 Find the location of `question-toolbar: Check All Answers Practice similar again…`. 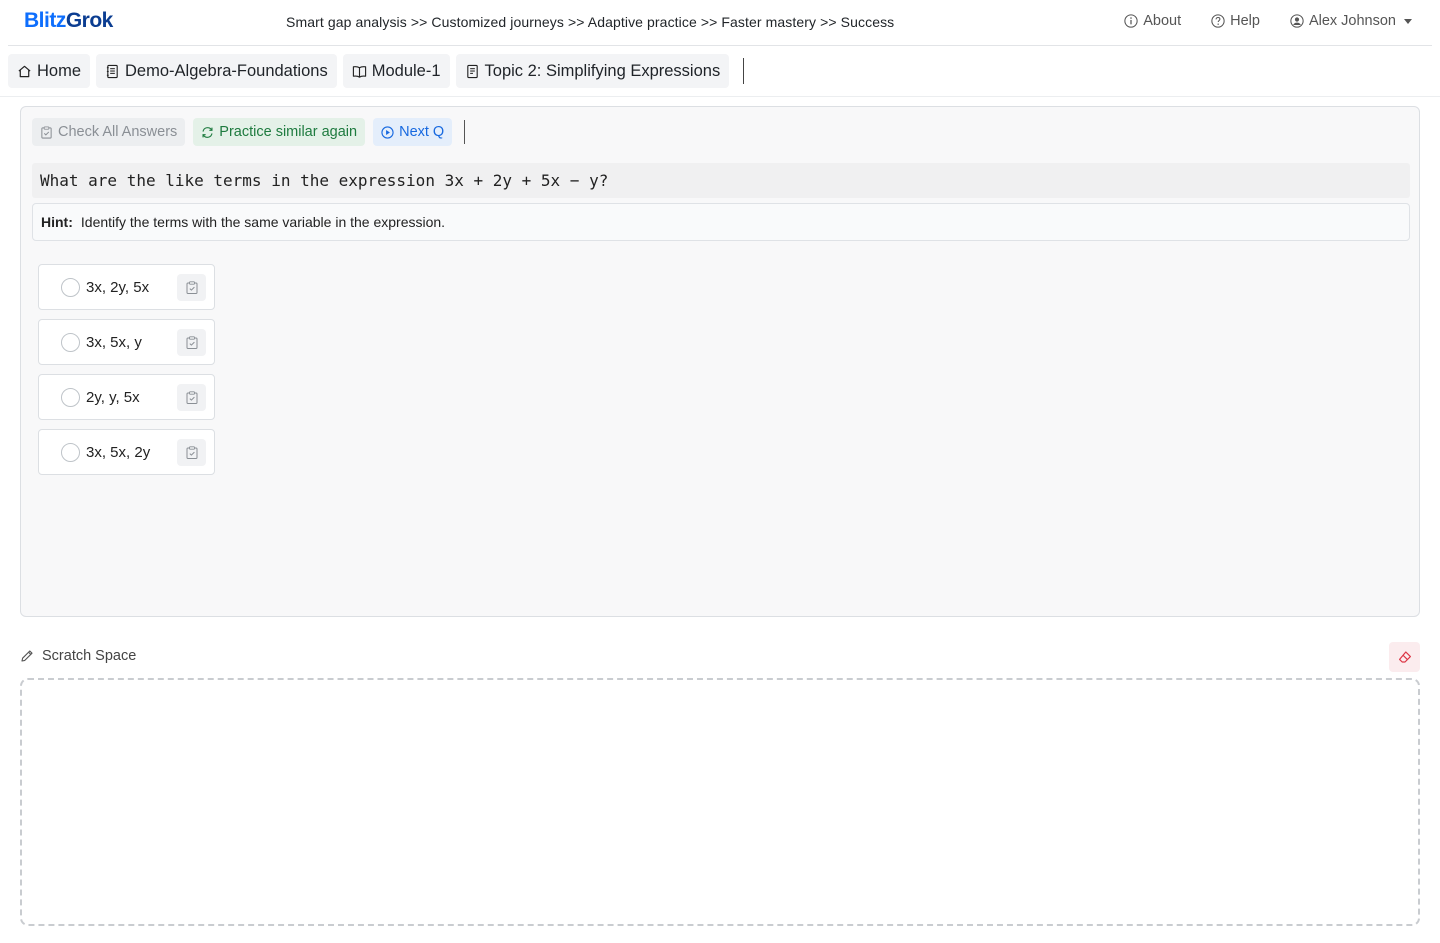

question-toolbar: Check All Answers Practice similar again… is located at coordinates (249, 132).